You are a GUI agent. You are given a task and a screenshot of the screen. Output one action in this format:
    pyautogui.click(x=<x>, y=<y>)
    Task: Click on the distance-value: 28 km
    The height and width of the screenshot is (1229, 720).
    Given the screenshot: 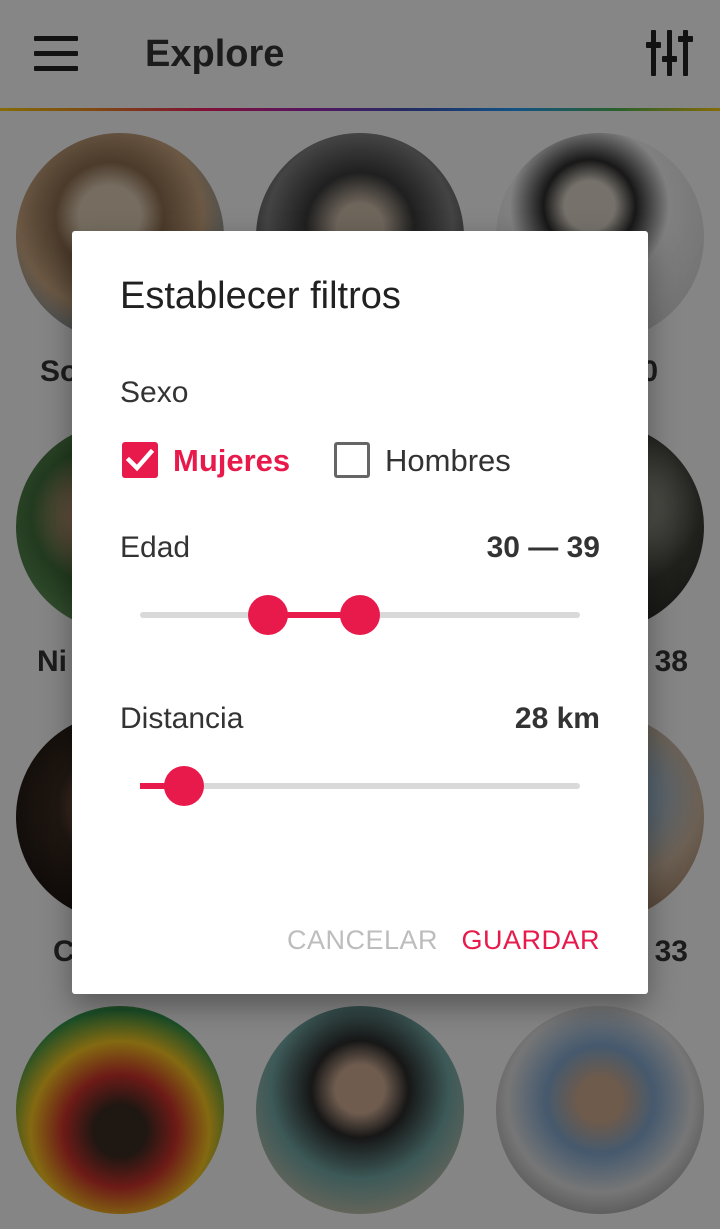 What is the action you would take?
    pyautogui.click(x=557, y=718)
    